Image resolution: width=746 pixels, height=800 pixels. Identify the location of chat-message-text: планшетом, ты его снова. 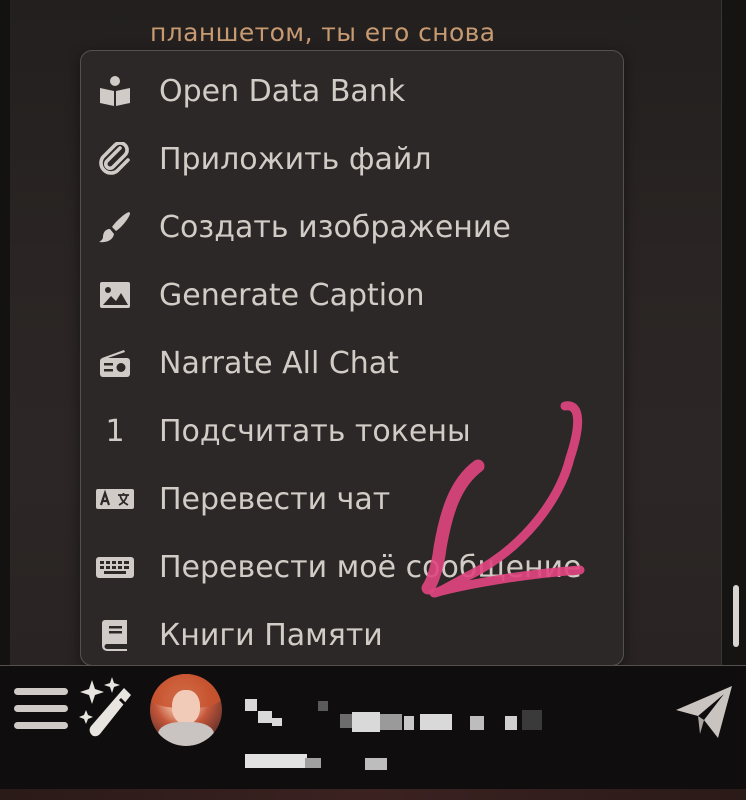
(323, 32).